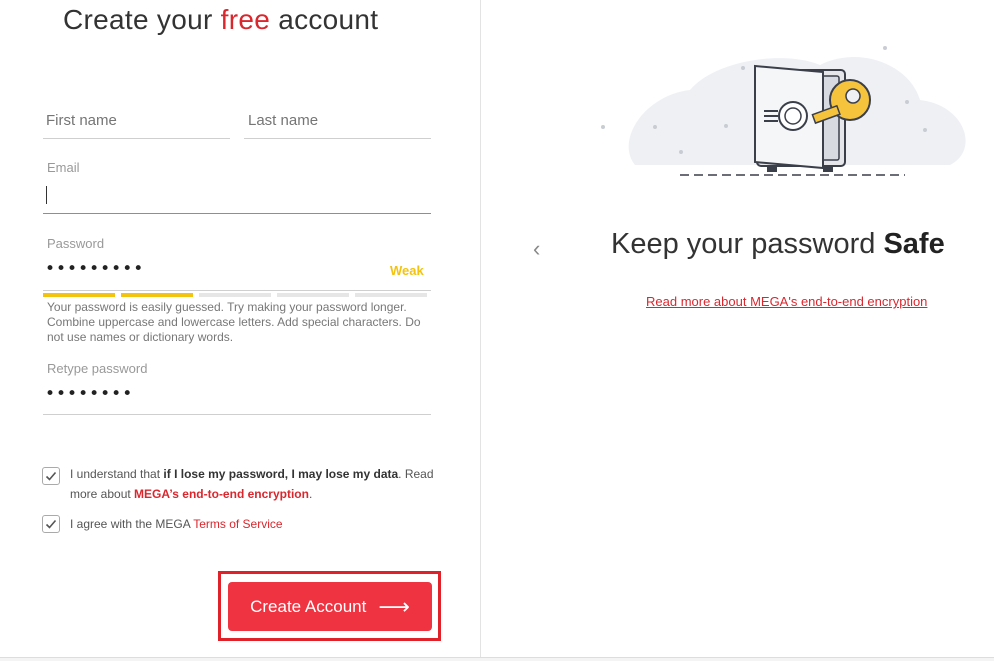 The width and height of the screenshot is (994, 661). I want to click on password-input: •••••••••, so click(94, 269).